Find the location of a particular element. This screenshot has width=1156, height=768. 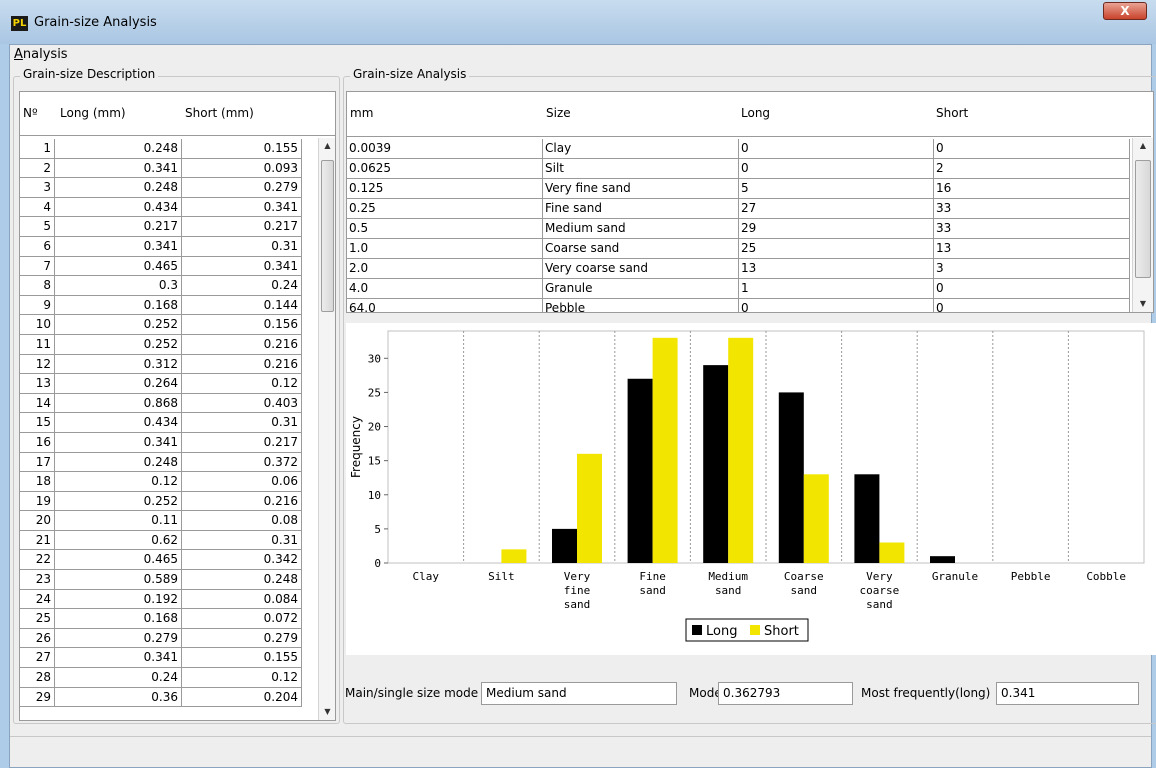

size-cell: Clay is located at coordinates (641, 149).